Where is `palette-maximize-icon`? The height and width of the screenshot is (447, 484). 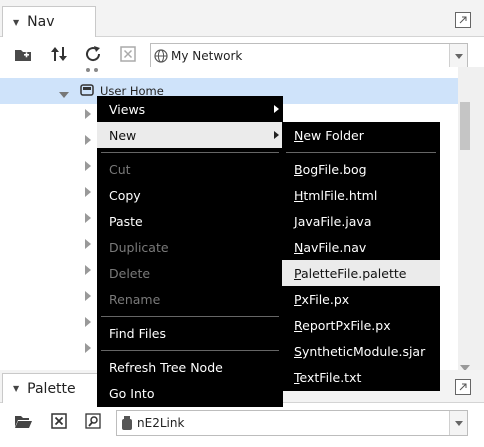 palette-maximize-icon is located at coordinates (463, 387).